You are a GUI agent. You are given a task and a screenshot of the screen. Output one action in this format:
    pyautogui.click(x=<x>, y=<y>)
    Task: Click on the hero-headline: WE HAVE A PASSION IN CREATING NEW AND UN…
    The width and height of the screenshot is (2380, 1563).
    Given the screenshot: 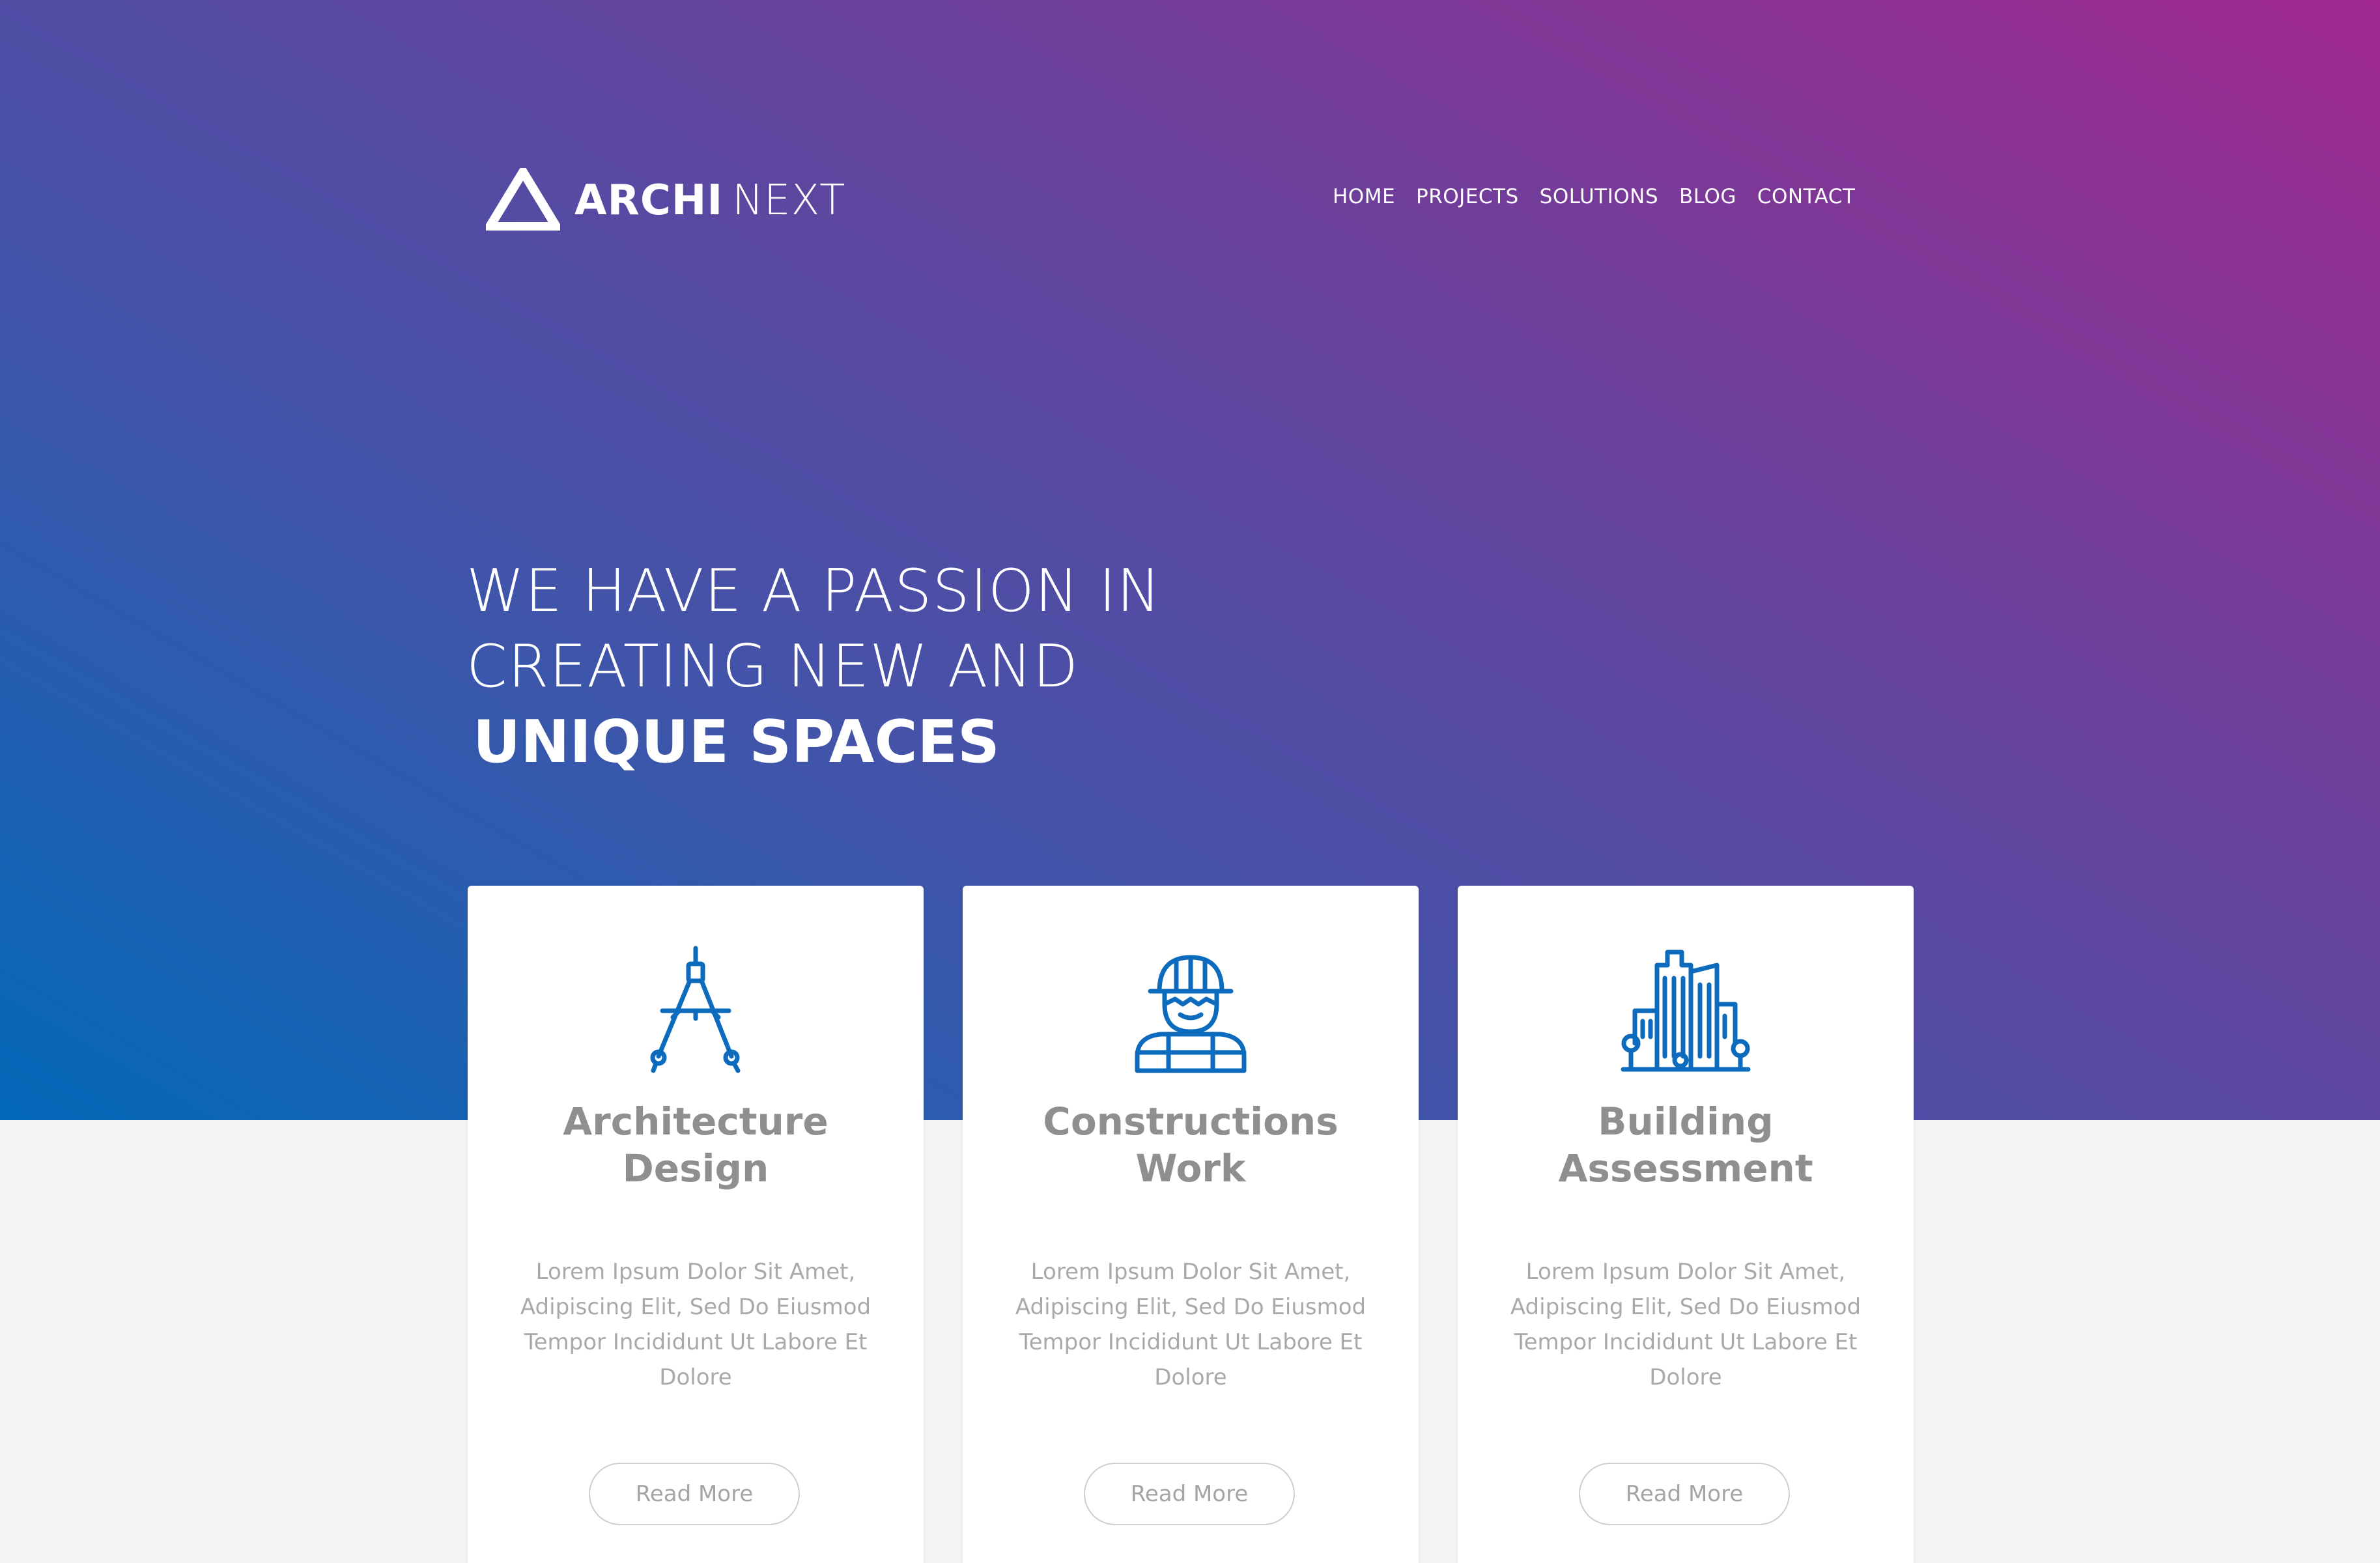 What is the action you would take?
    pyautogui.click(x=813, y=667)
    